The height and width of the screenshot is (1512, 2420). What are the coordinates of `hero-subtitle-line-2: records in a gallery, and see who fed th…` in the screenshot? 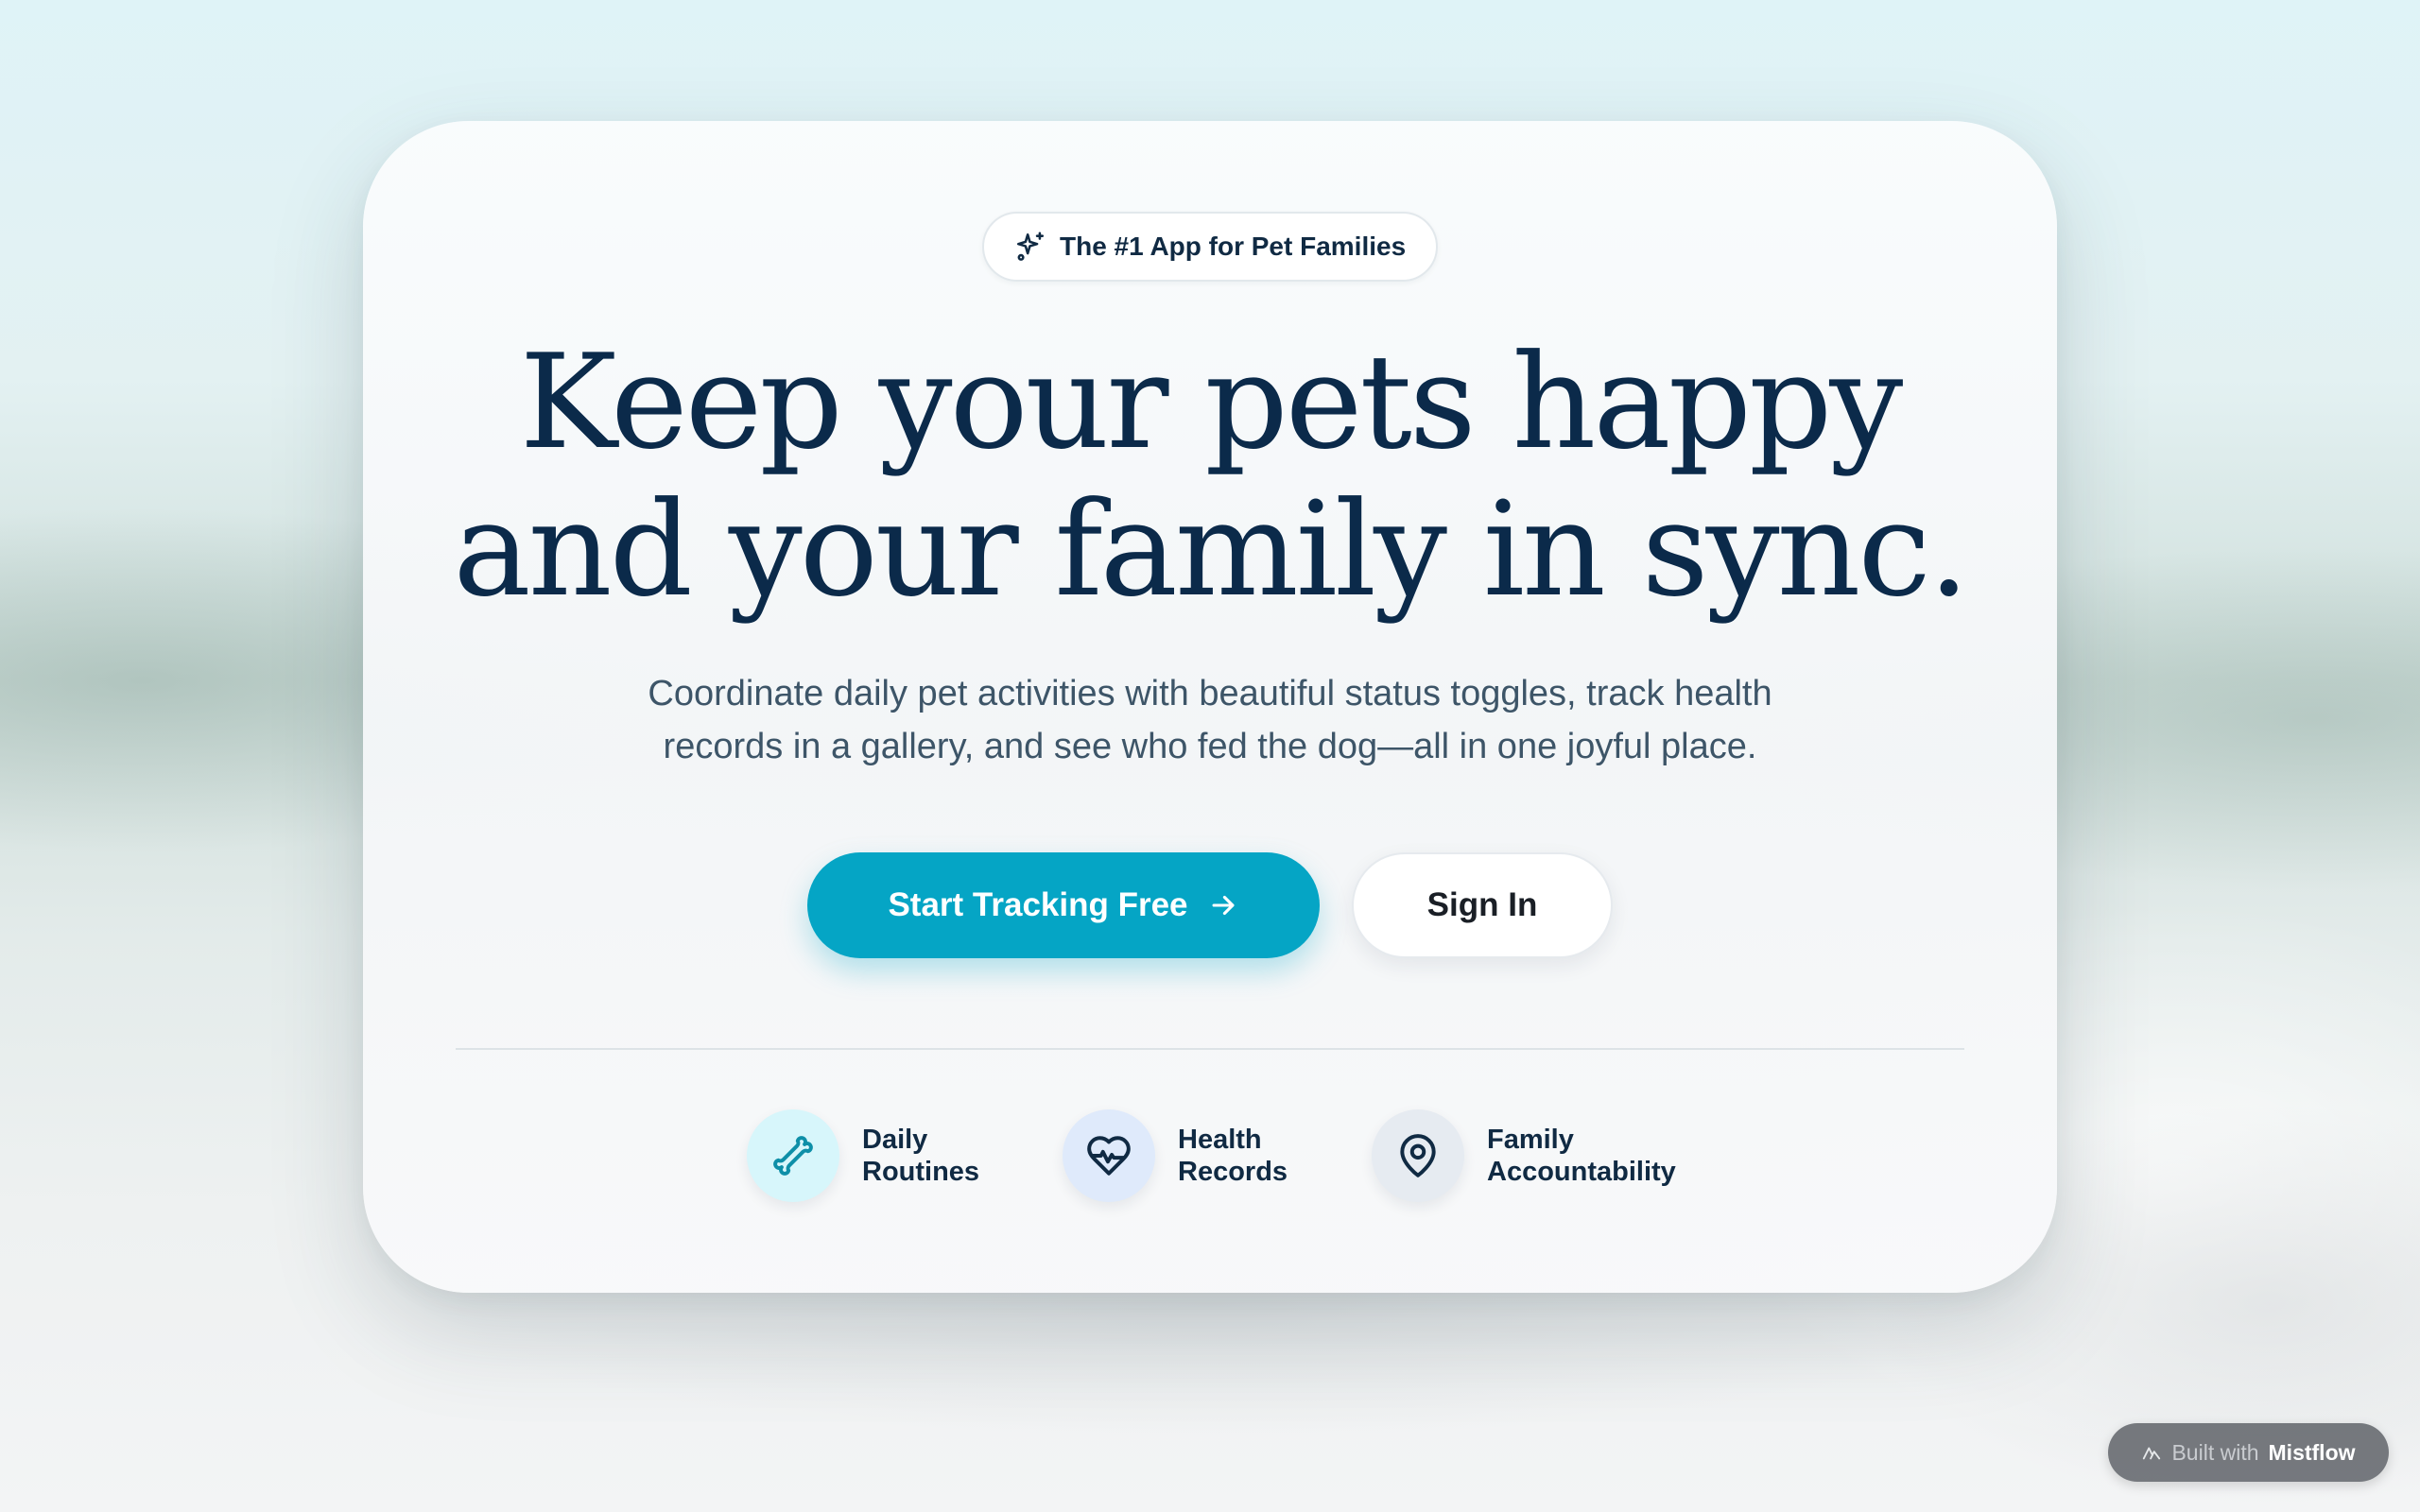 It's located at (1210, 746).